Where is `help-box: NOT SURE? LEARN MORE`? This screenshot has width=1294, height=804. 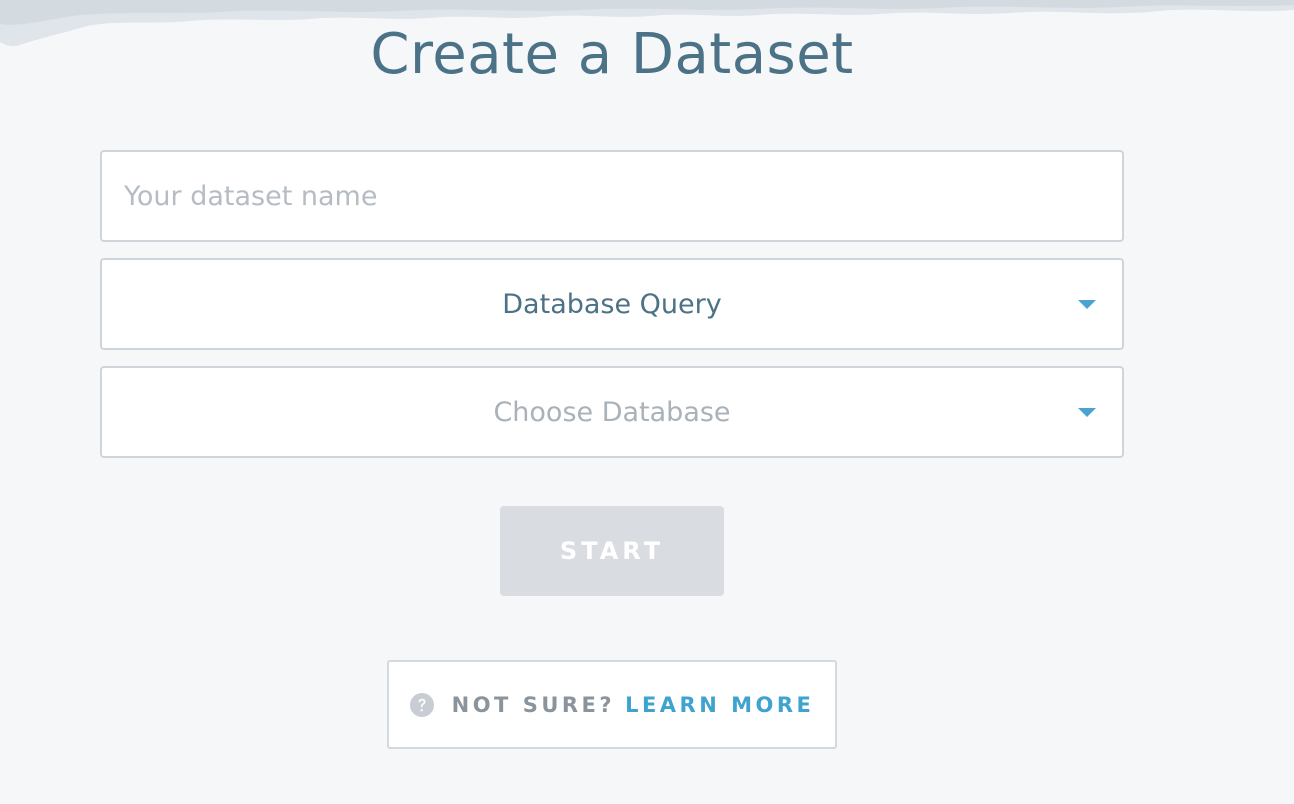
help-box: NOT SURE? LEARN MORE is located at coordinates (612, 704).